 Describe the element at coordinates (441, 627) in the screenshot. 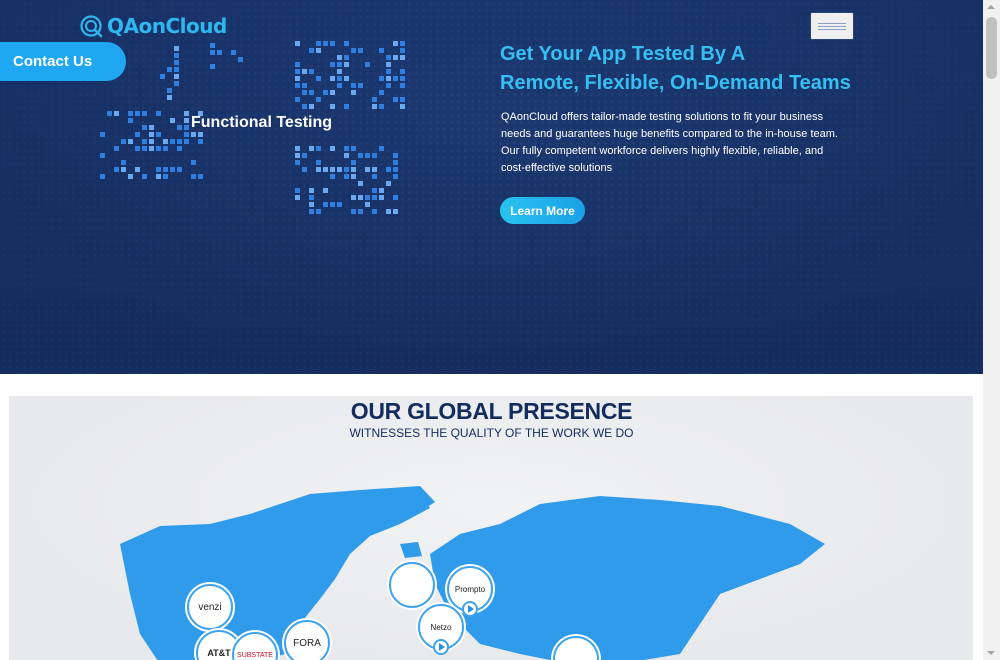

I see `client-logo: Netzo` at that location.